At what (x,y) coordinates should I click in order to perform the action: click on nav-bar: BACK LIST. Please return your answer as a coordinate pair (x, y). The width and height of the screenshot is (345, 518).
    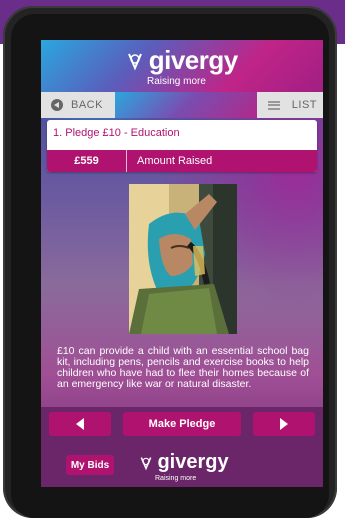
    Looking at the image, I should click on (182, 105).